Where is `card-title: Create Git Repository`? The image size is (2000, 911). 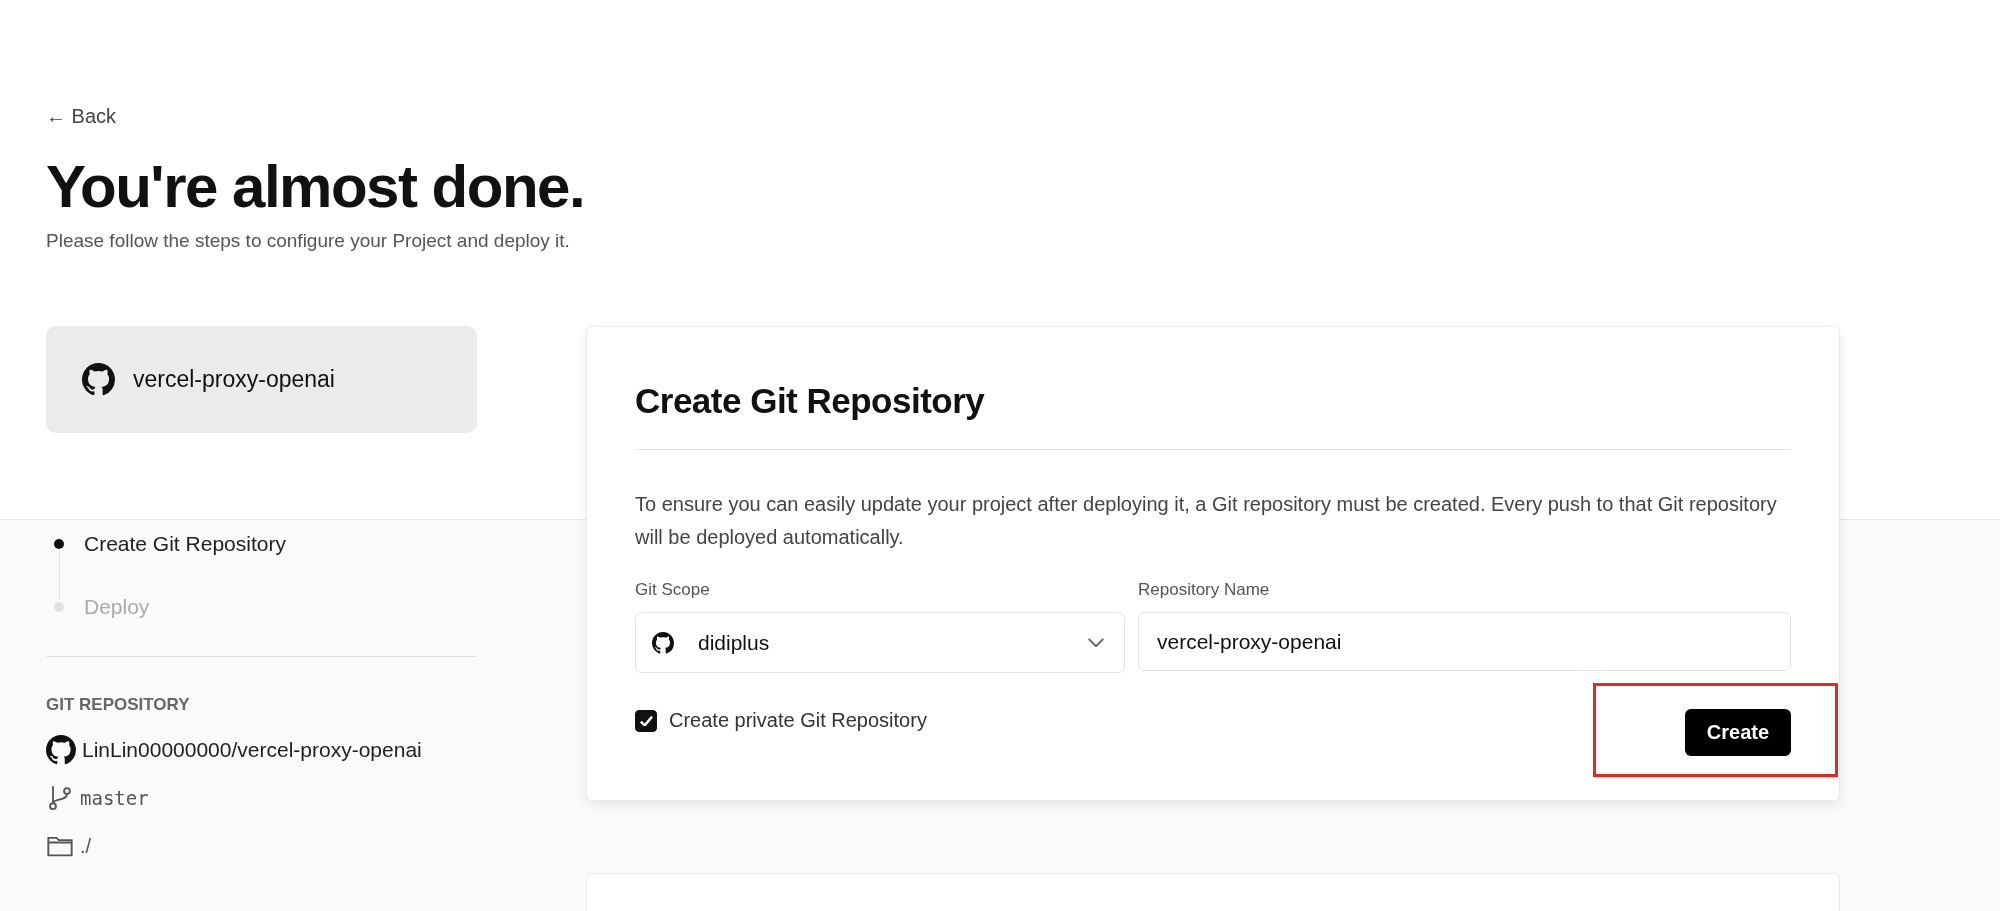 card-title: Create Git Repository is located at coordinates (810, 401).